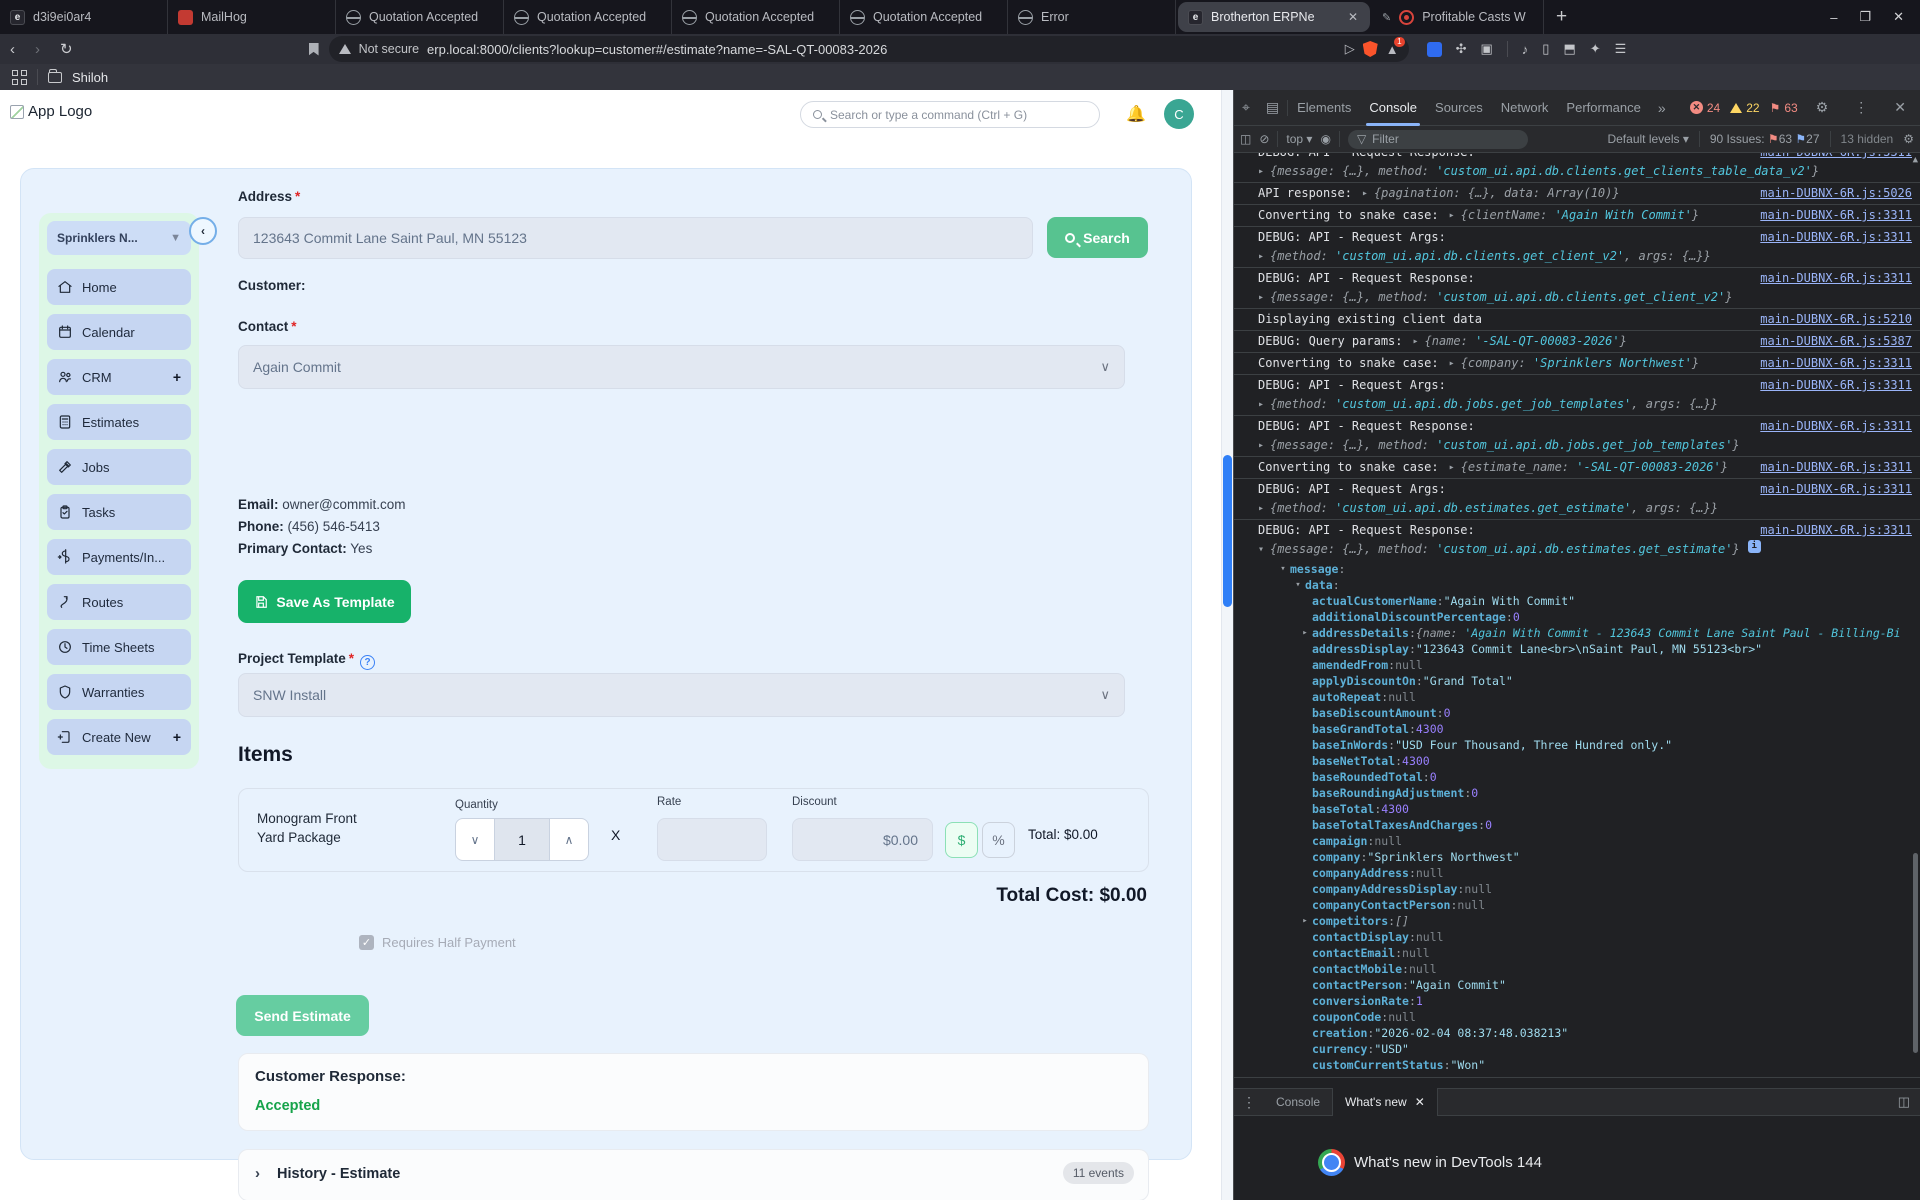 This screenshot has height=1200, width=1920. I want to click on browser-tab: Error, so click(1092, 17).